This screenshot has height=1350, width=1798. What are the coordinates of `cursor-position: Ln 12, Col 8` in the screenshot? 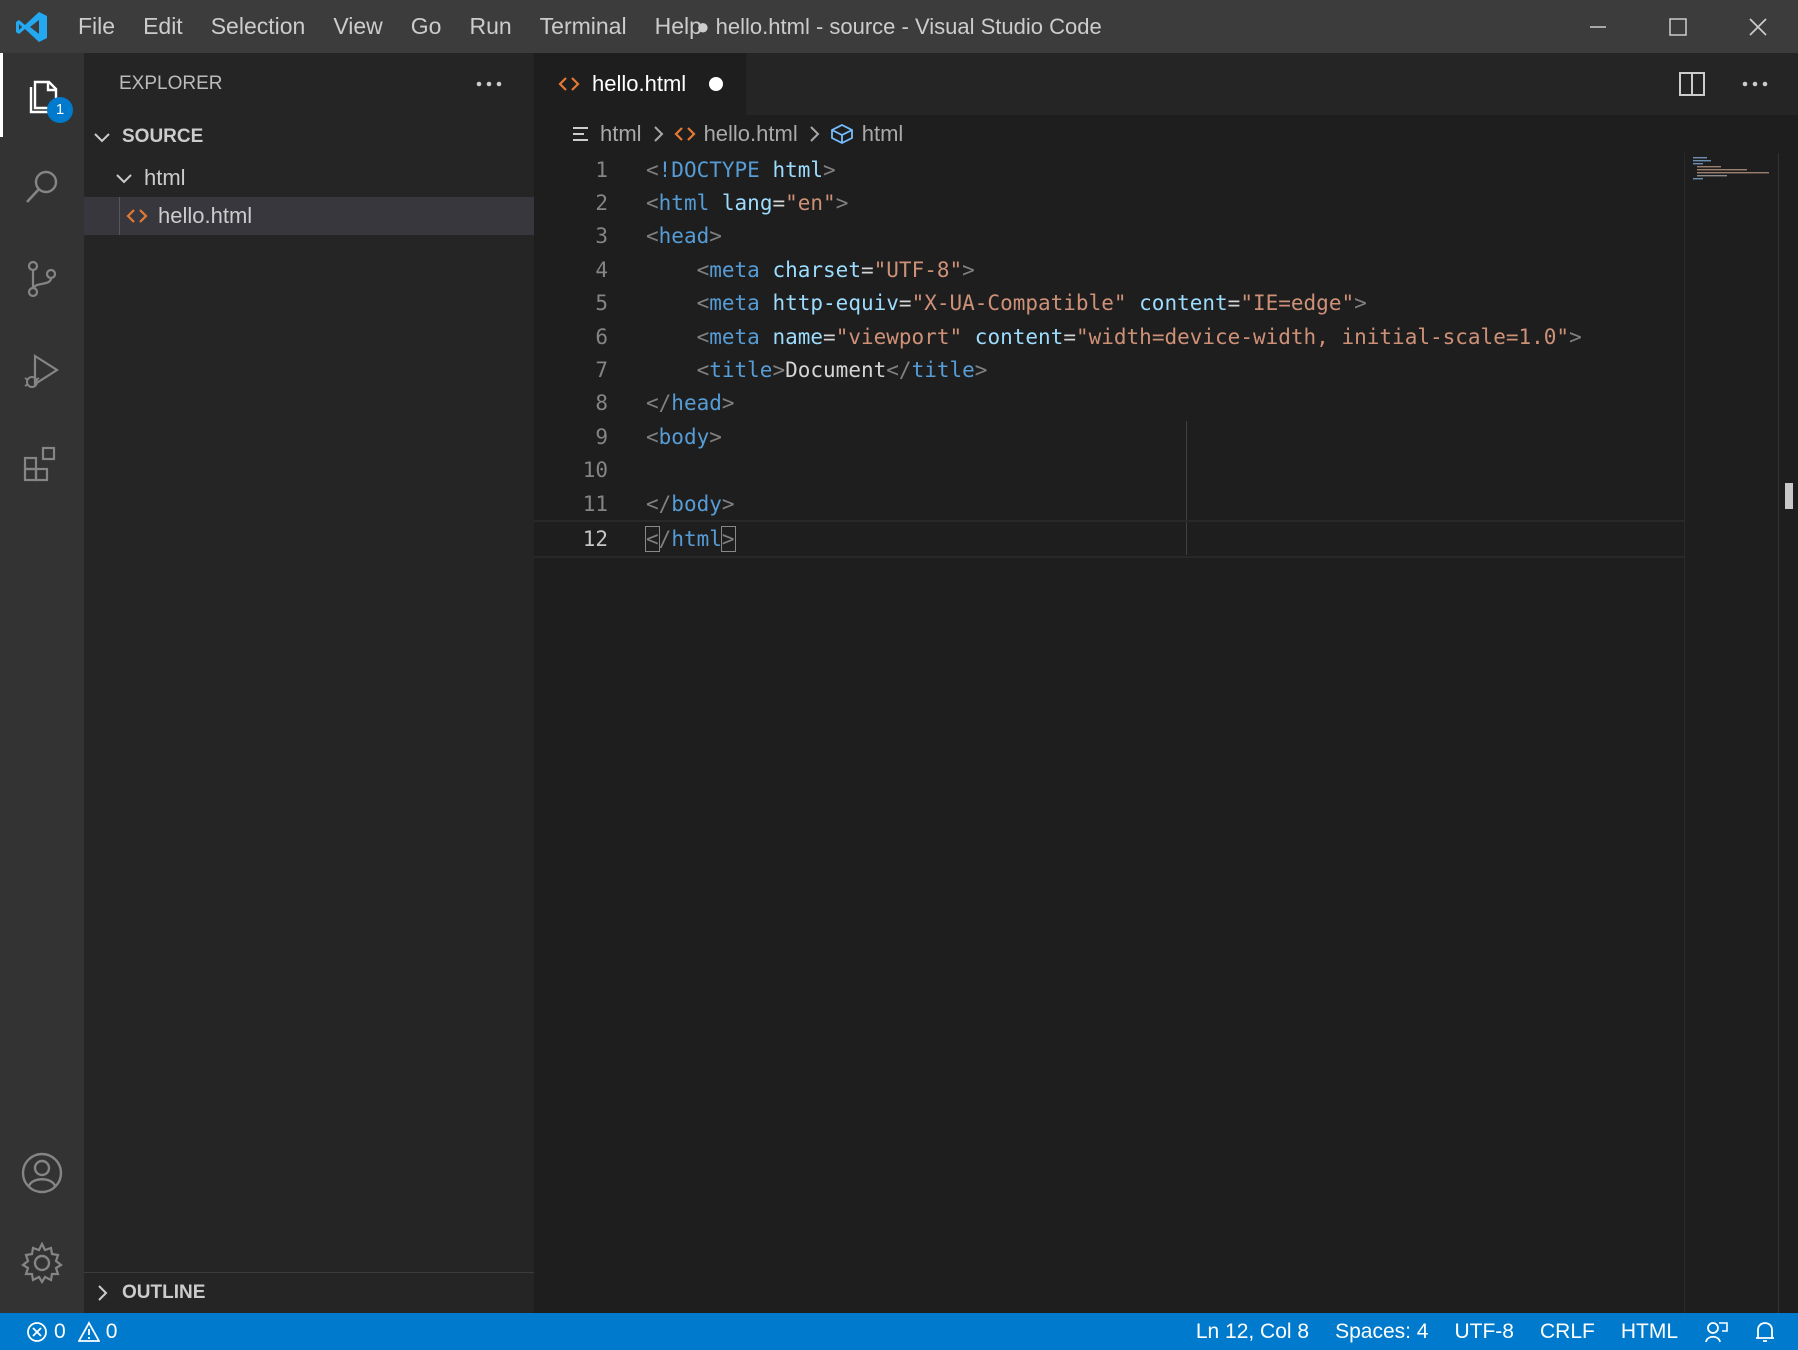 It's located at (1252, 1331).